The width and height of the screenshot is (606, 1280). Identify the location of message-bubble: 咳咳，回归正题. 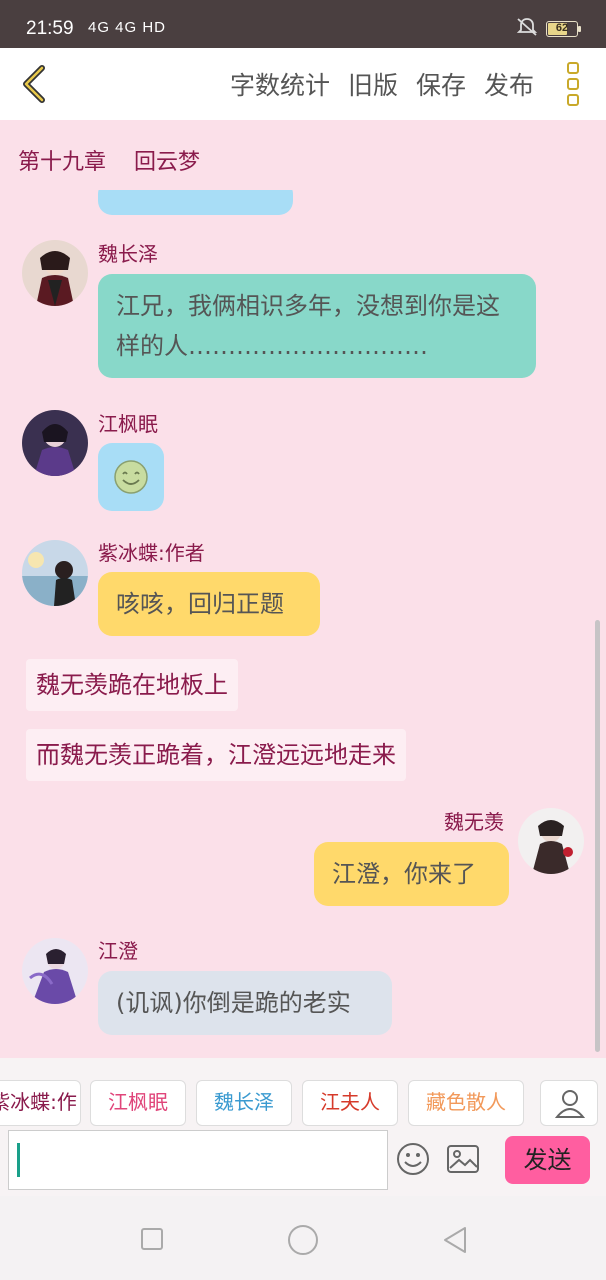
(209, 604).